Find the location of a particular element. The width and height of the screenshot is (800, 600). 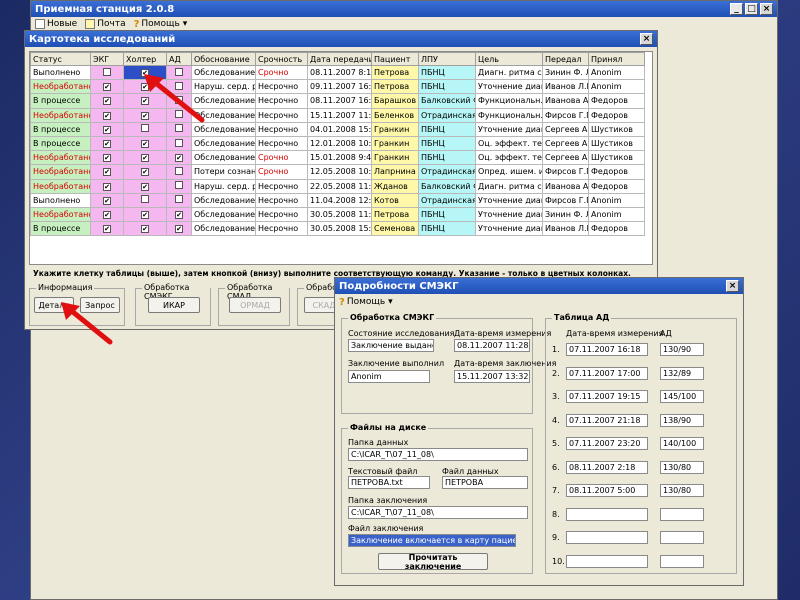

ad-checkbox: ✔ is located at coordinates (179, 214).